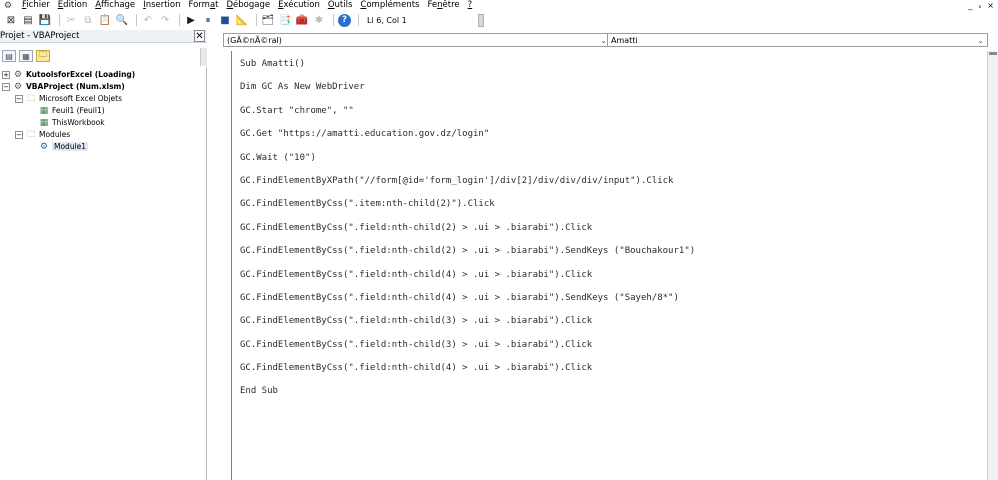  What do you see at coordinates (80, 98) in the screenshot?
I see `tree-node-label: Microsoft Excel Objets` at bounding box center [80, 98].